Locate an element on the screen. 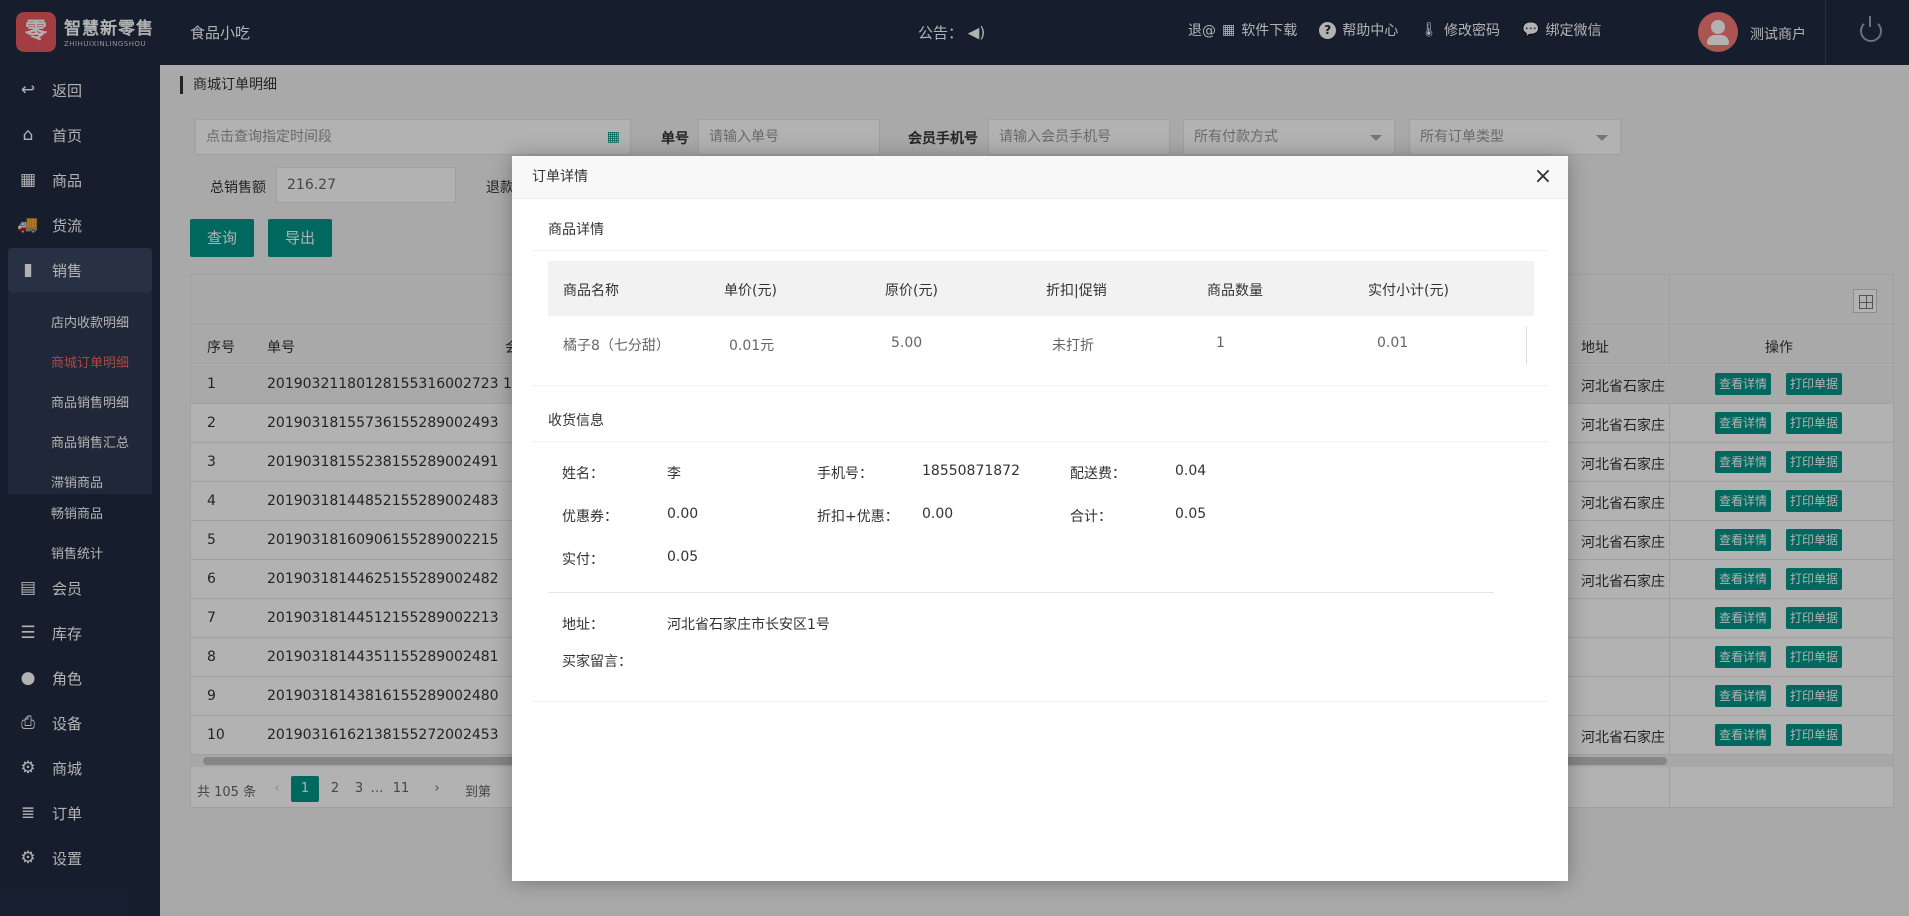  coupon-label: 优惠券： is located at coordinates (590, 517).